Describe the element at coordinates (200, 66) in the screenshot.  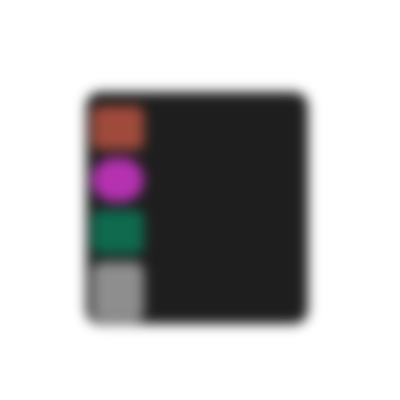
I see `page-subtitle` at that location.